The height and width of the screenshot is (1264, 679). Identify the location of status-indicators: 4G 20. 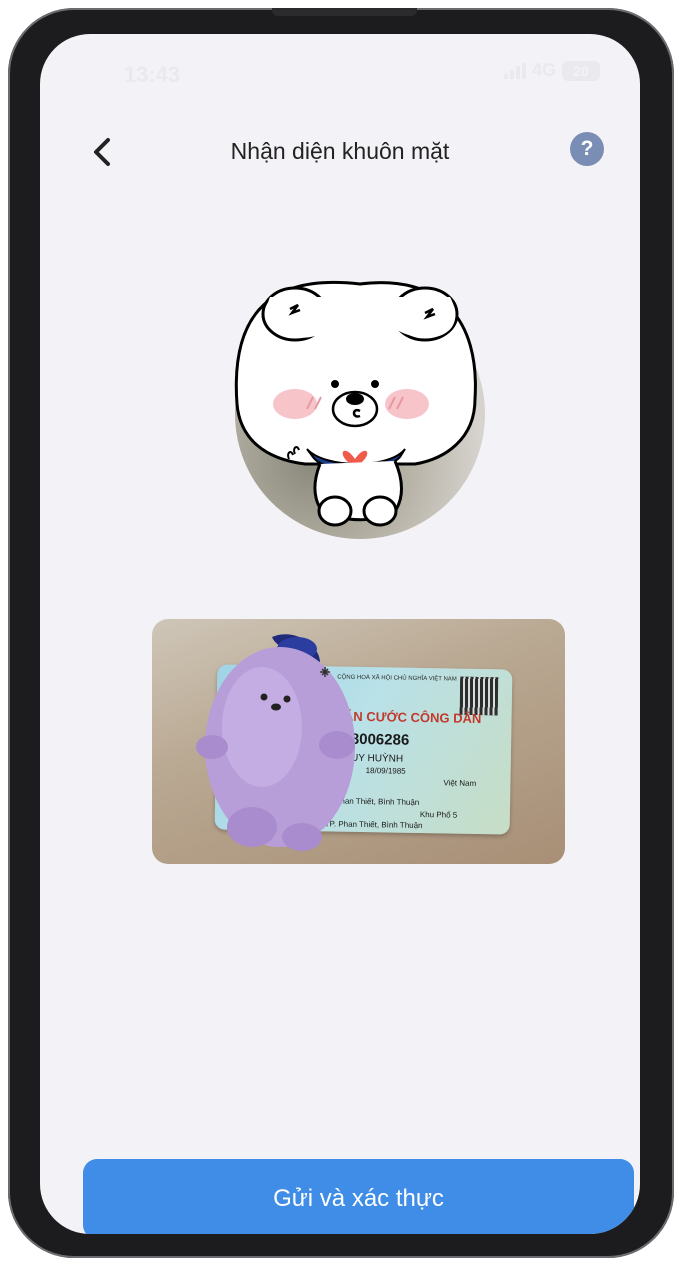
(551, 70).